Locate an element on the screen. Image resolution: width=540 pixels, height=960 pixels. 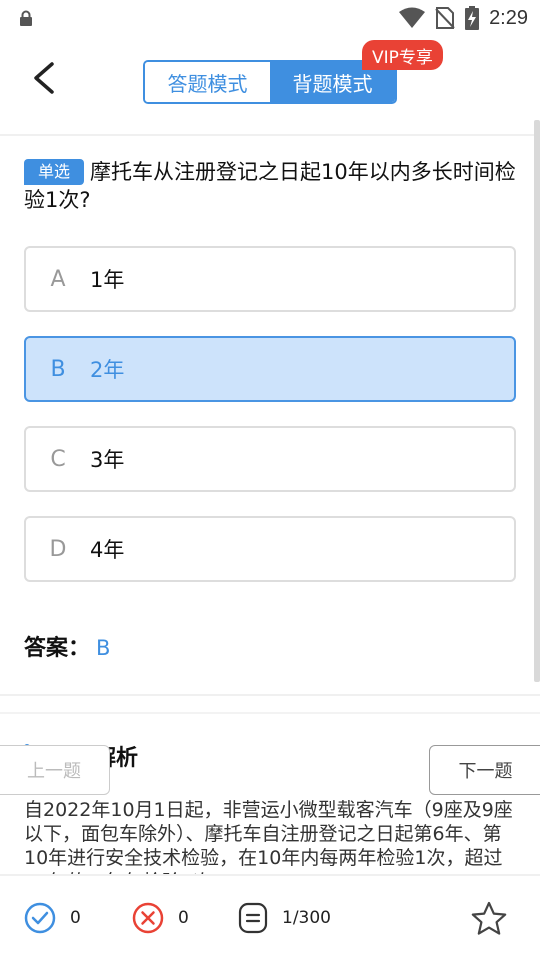
next-question-button: 下一题 is located at coordinates (484, 770).